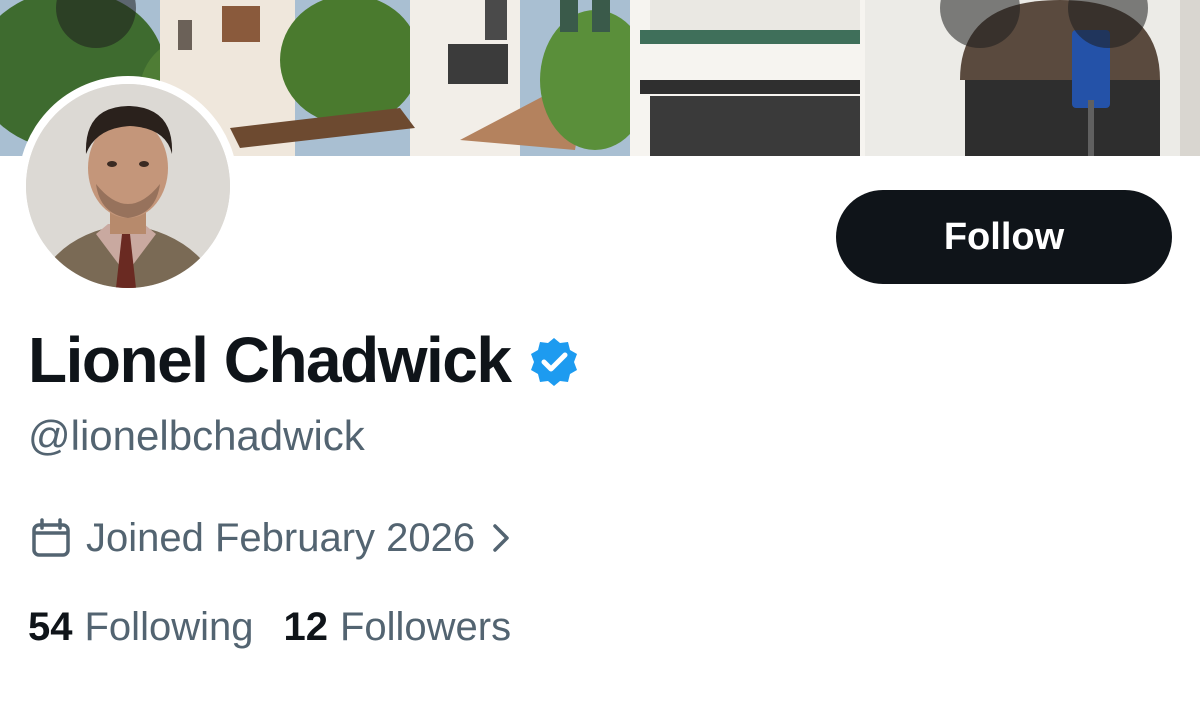 This screenshot has height=718, width=1200. Describe the element at coordinates (76, 4) in the screenshot. I see `arrow-left-icon` at that location.